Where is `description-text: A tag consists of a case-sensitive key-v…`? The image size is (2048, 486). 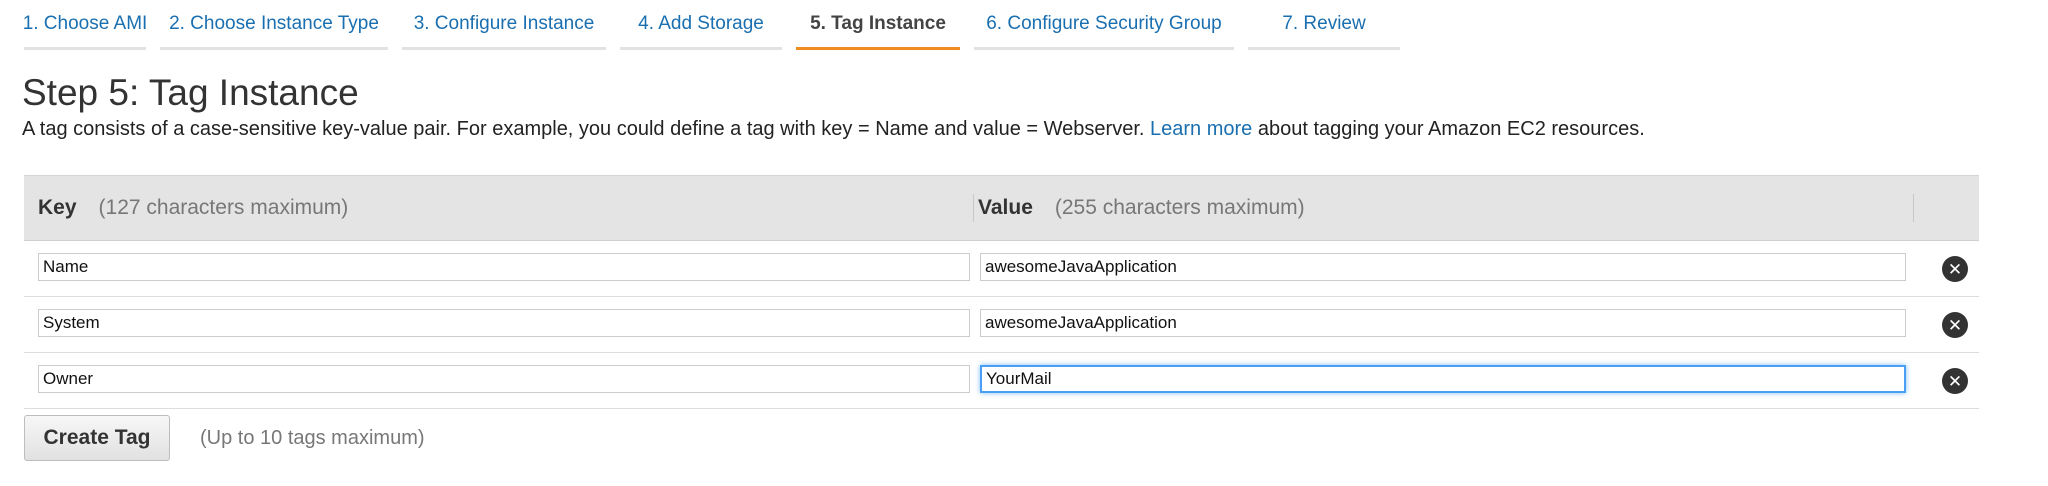
description-text: A tag consists of a case-sensitive key-v… is located at coordinates (583, 129).